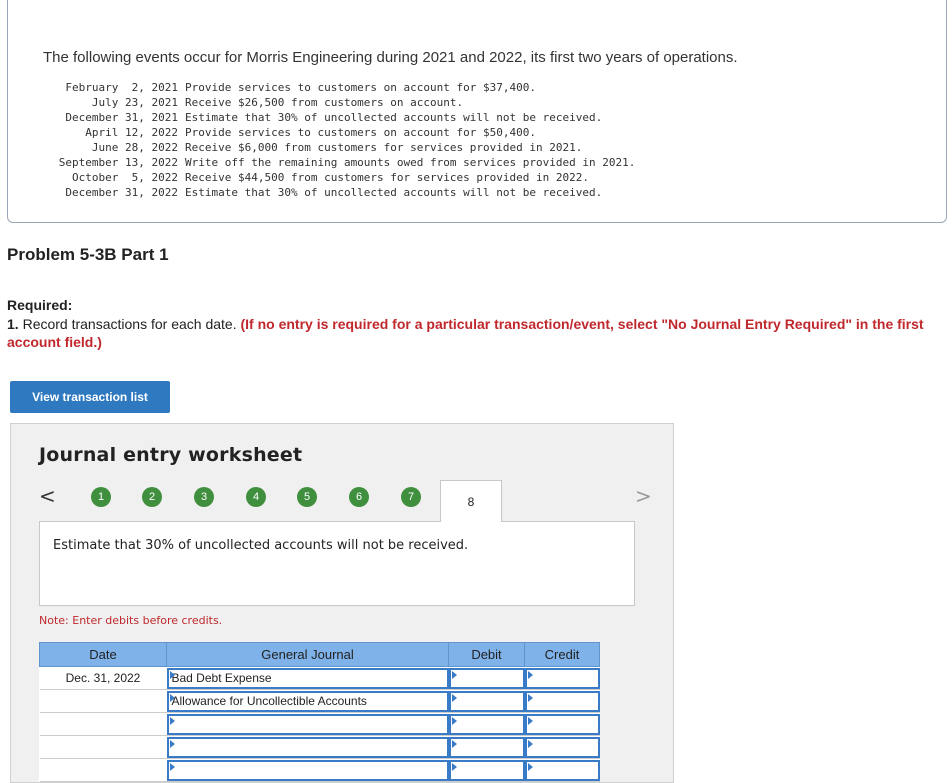  Describe the element at coordinates (47, 496) in the screenshot. I see `previous-arrow-icon: <` at that location.